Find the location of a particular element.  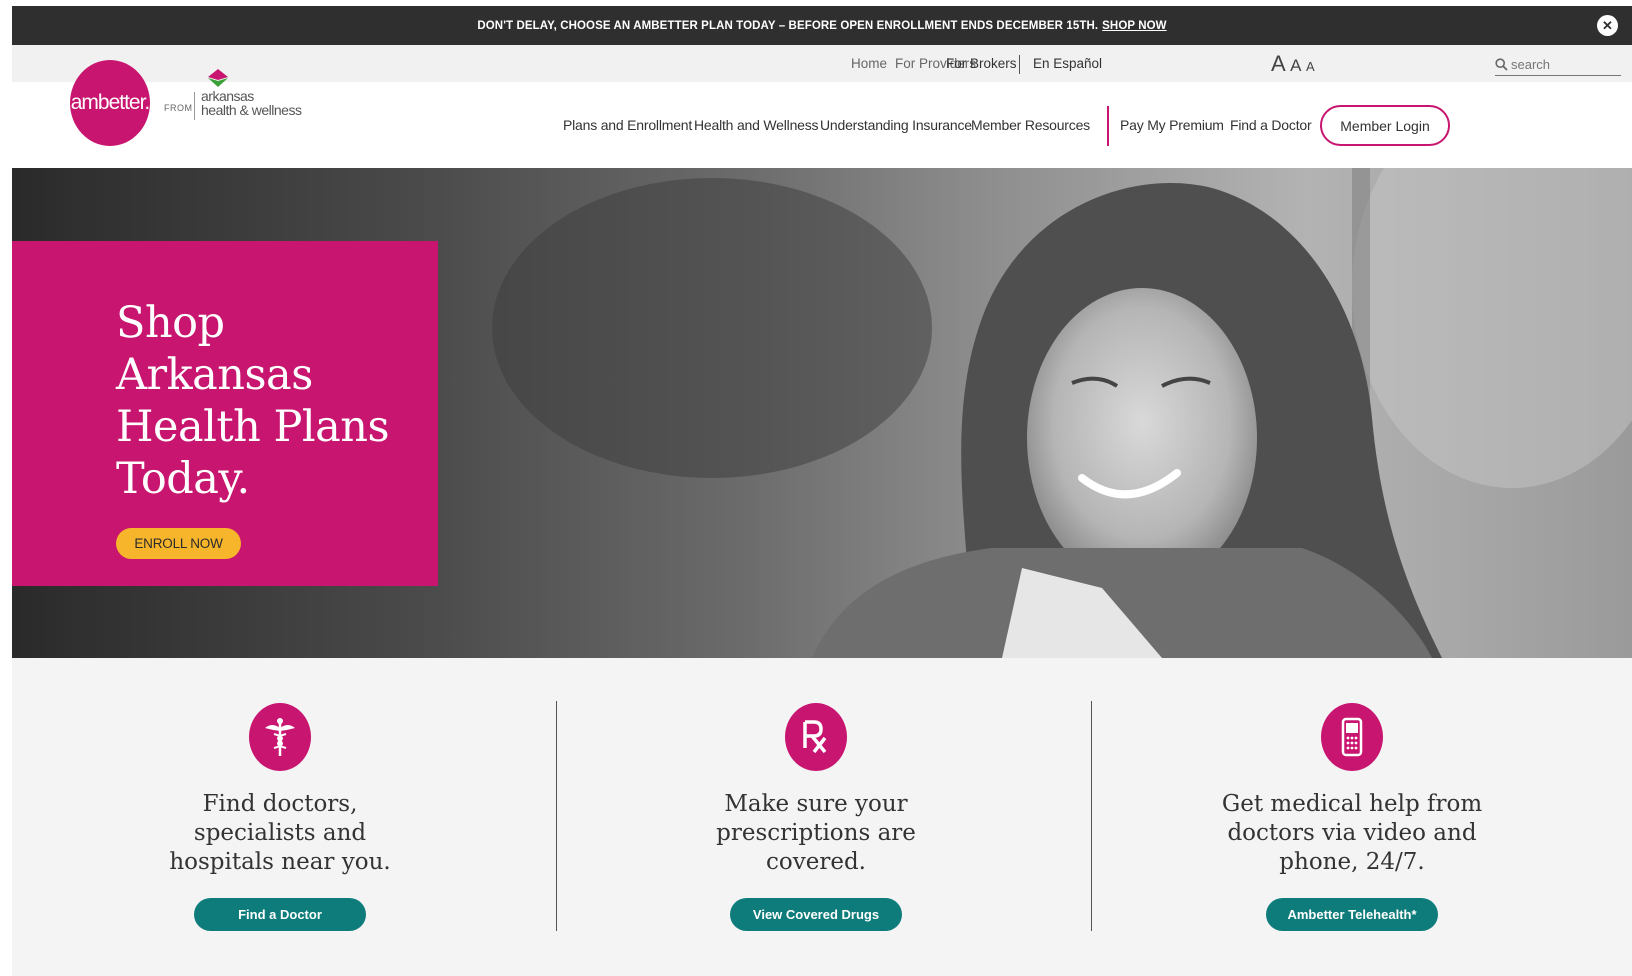

hero-title: Shop Arkansas Health Plans Today. is located at coordinates (253, 401).